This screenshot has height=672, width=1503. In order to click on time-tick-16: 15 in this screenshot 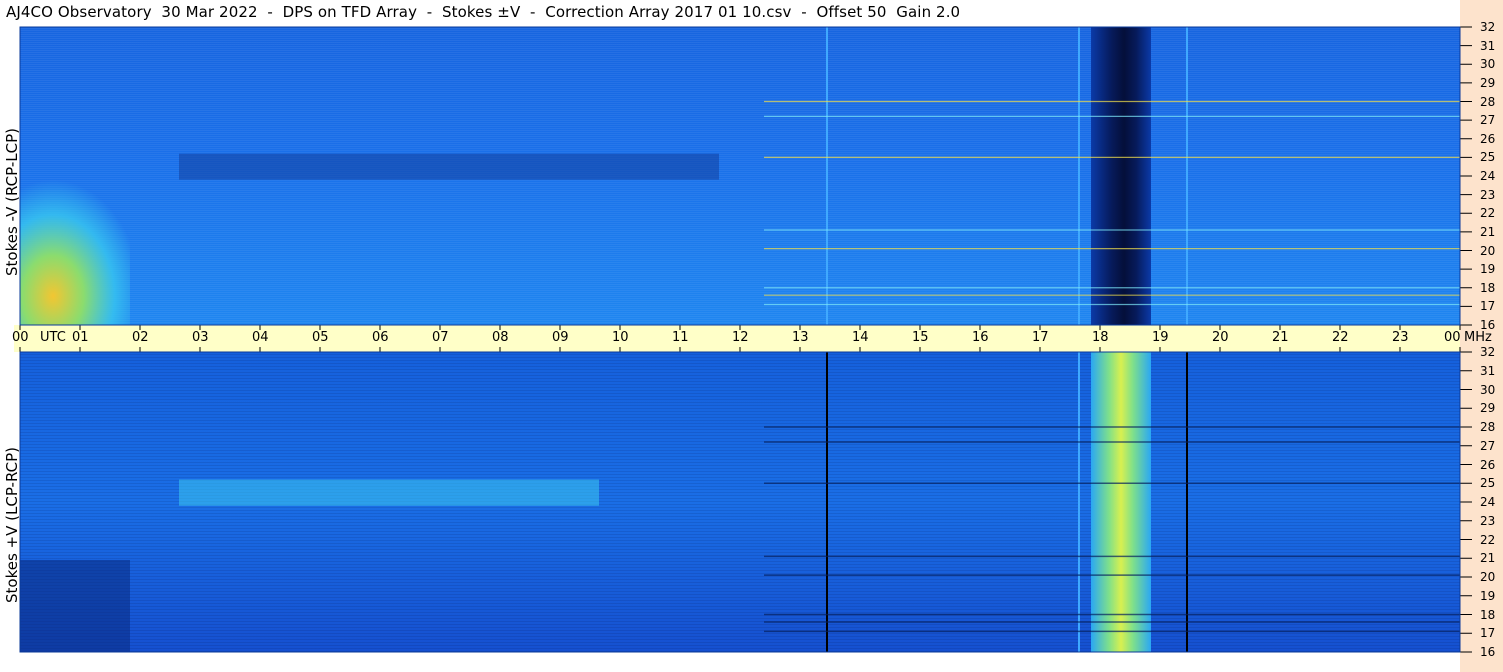, I will do `click(920, 337)`.